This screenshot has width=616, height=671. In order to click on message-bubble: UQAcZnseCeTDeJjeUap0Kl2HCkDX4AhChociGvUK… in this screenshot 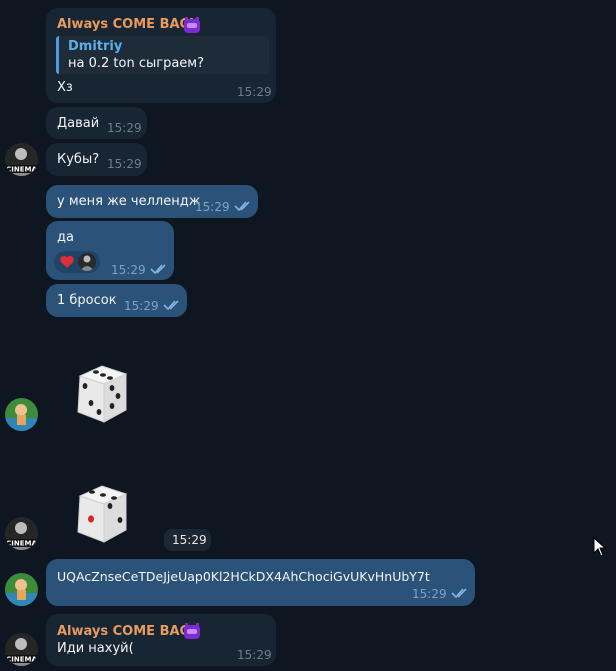, I will do `click(260, 582)`.